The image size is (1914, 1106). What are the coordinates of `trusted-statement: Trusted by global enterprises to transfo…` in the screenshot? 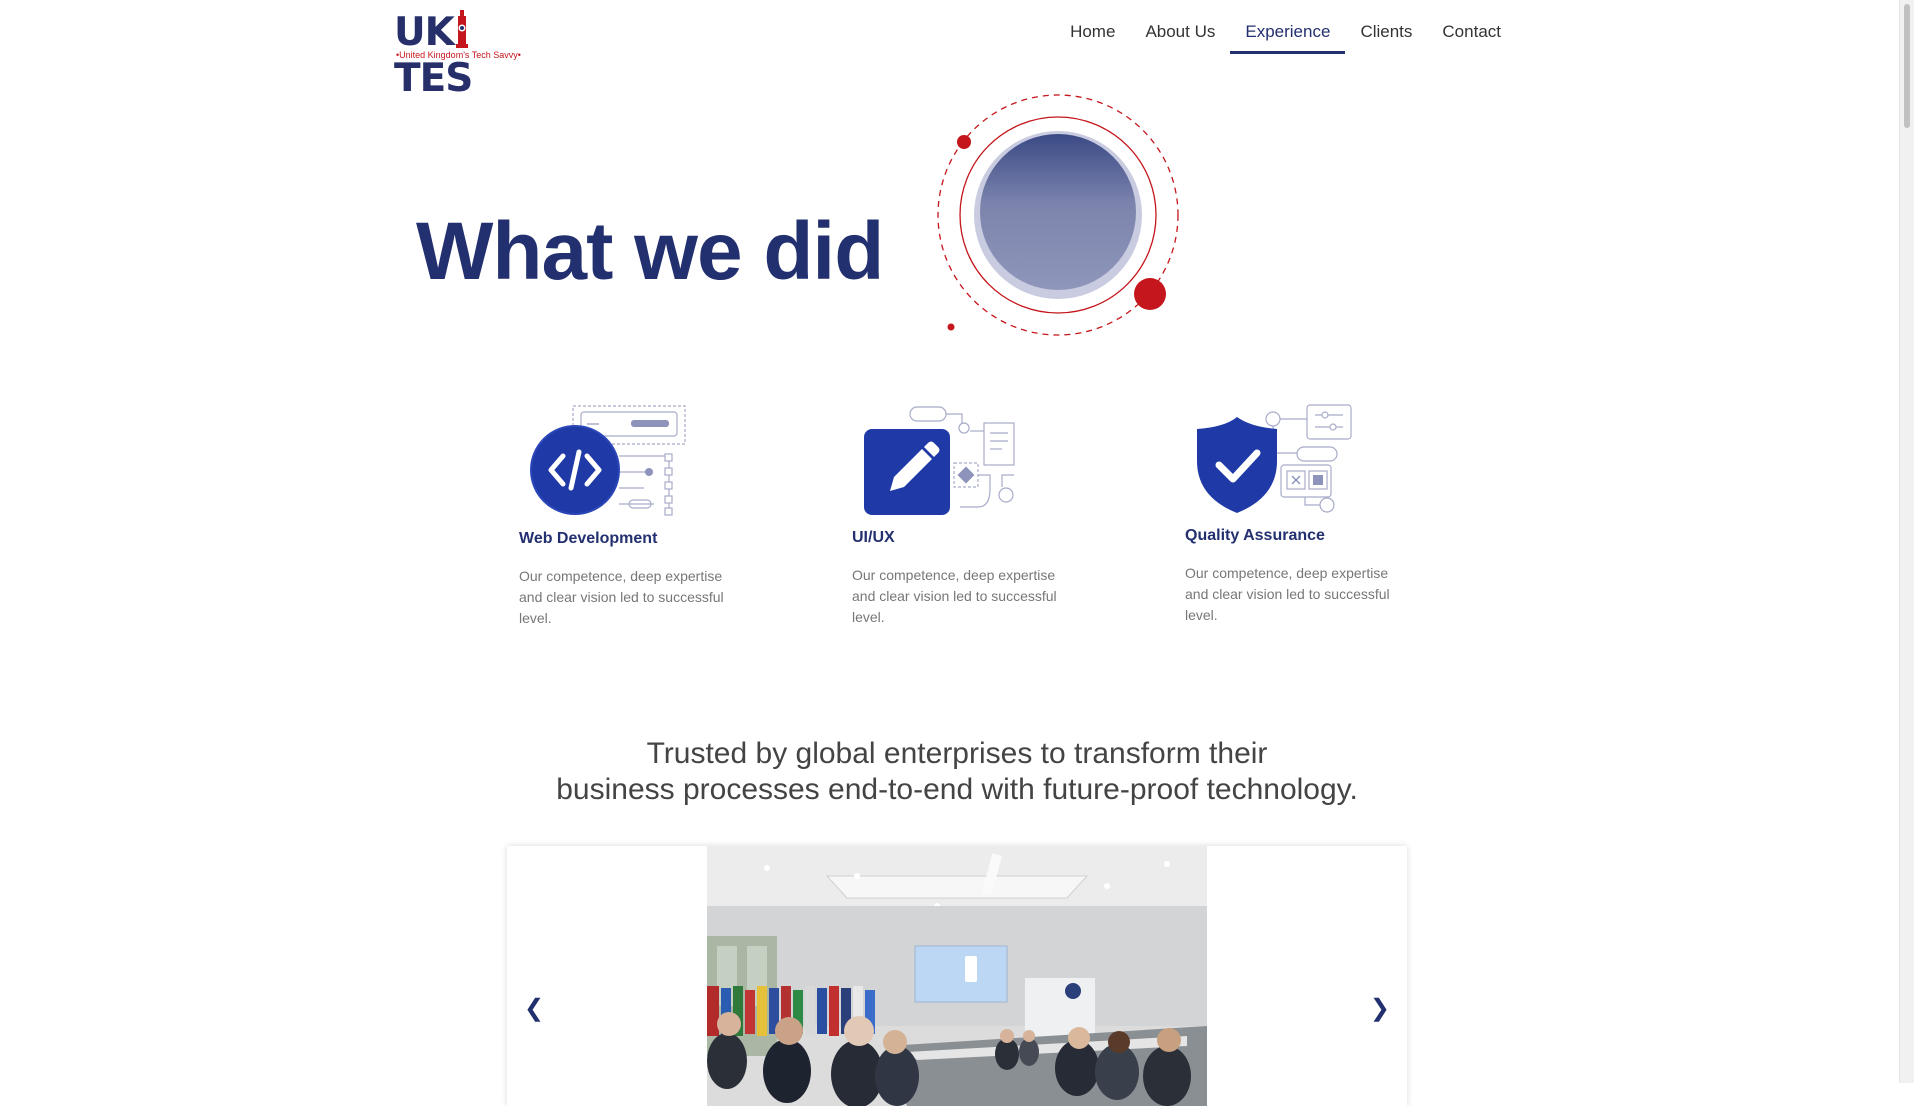 It's located at (957, 772).